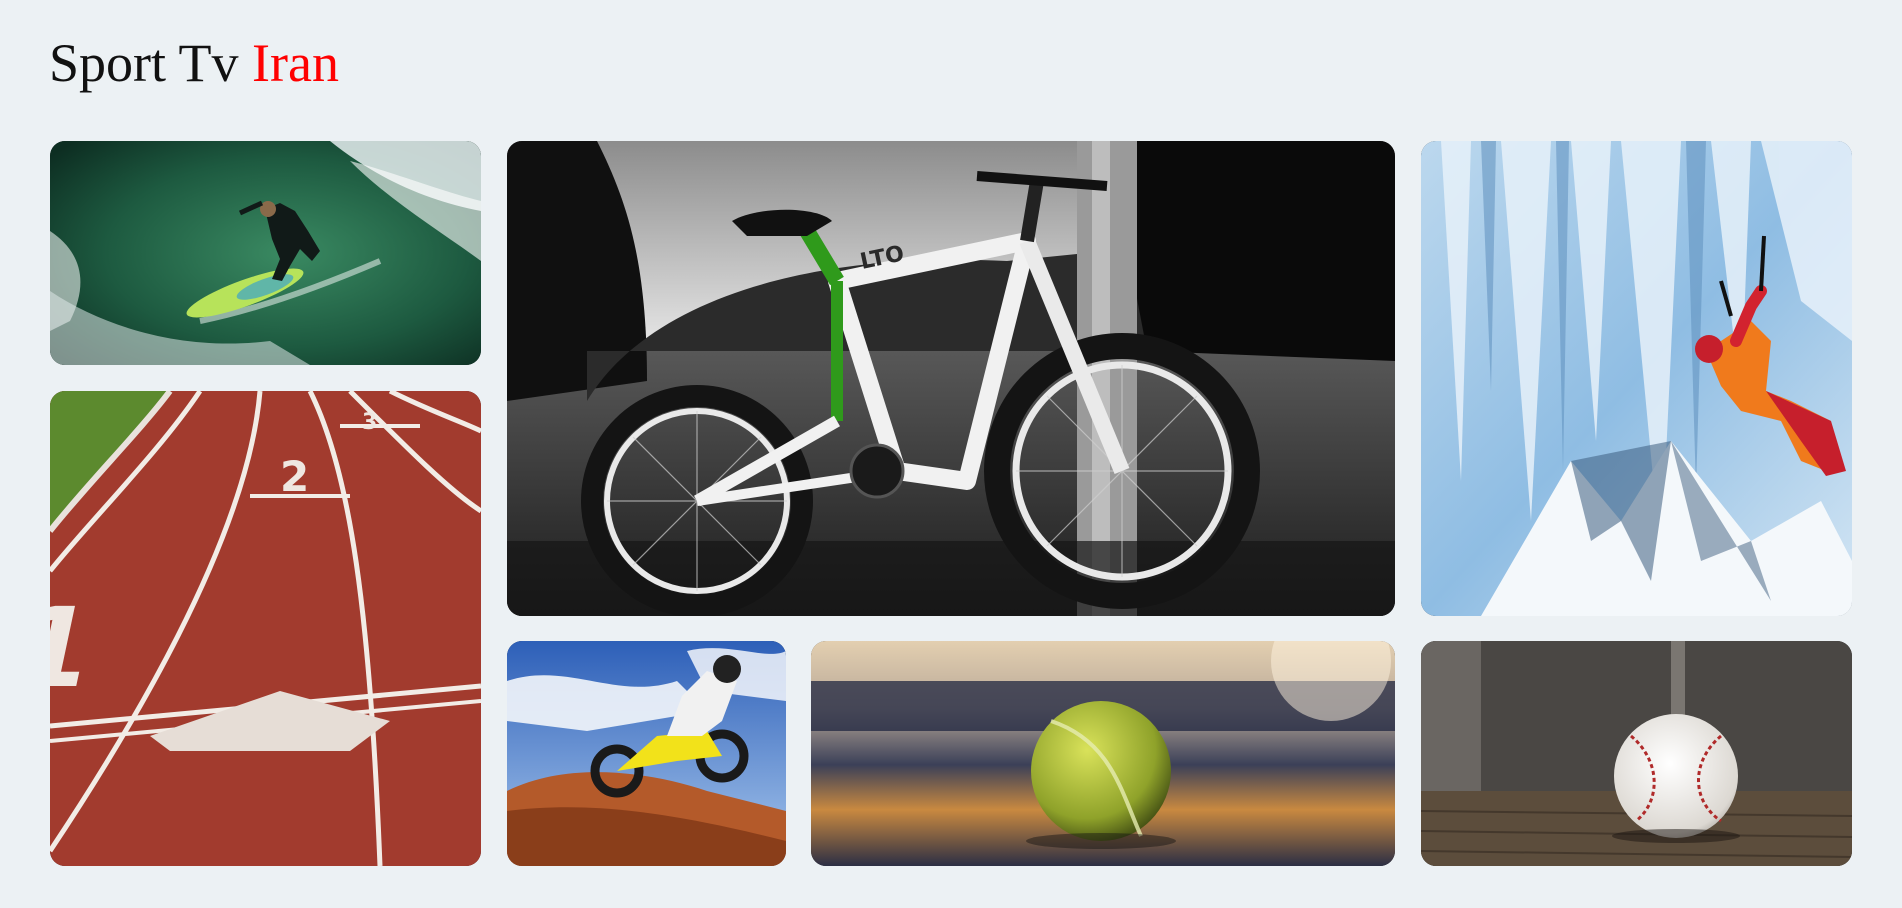 The image size is (1902, 908). I want to click on baseball-image, so click(1636, 753).